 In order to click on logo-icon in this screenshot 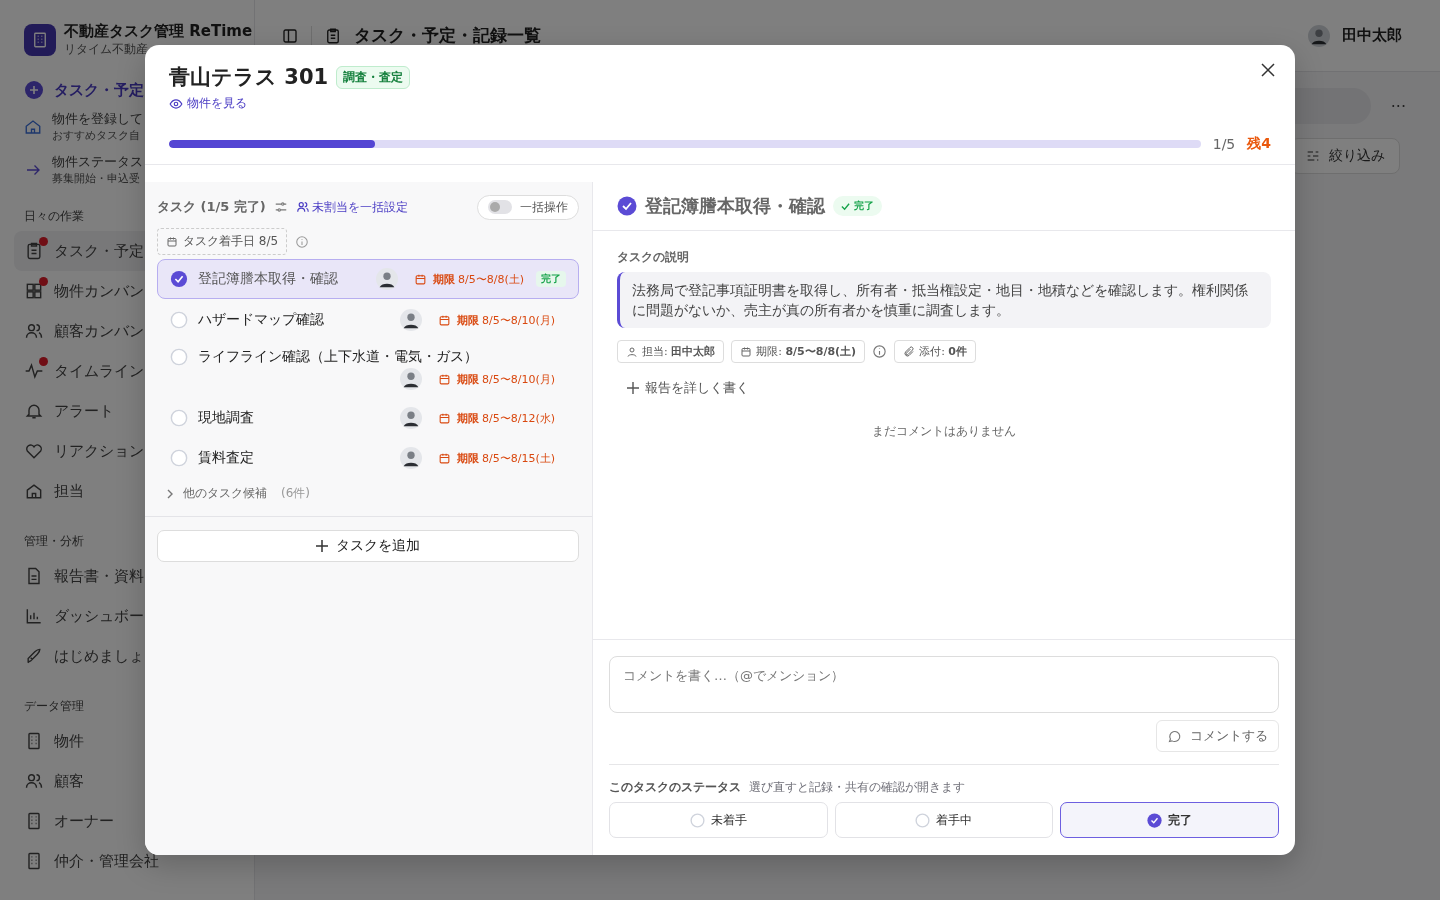, I will do `click(40, 40)`.